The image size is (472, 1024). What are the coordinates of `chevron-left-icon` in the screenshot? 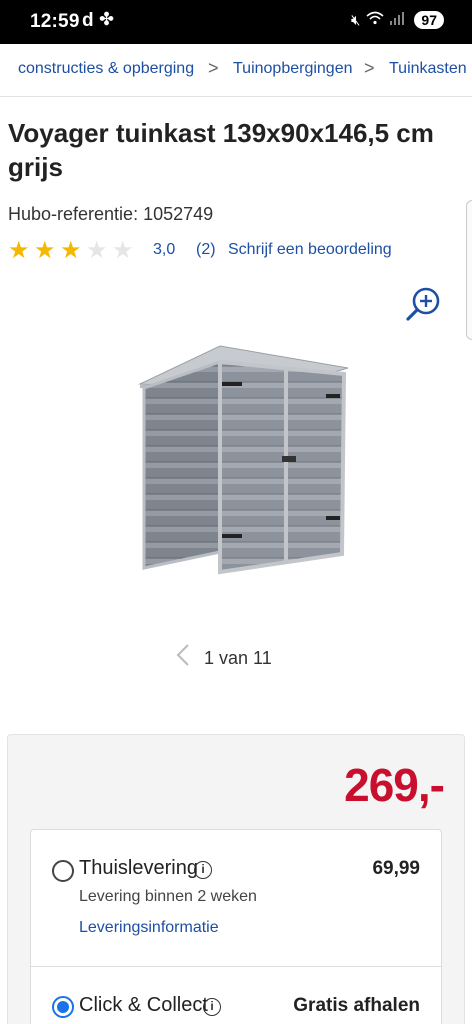 It's located at (183, 658).